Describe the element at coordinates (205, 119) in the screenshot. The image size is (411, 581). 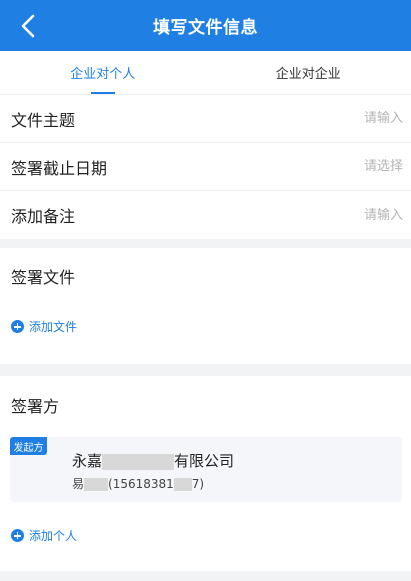
I see `subject-row: 文件主题` at that location.